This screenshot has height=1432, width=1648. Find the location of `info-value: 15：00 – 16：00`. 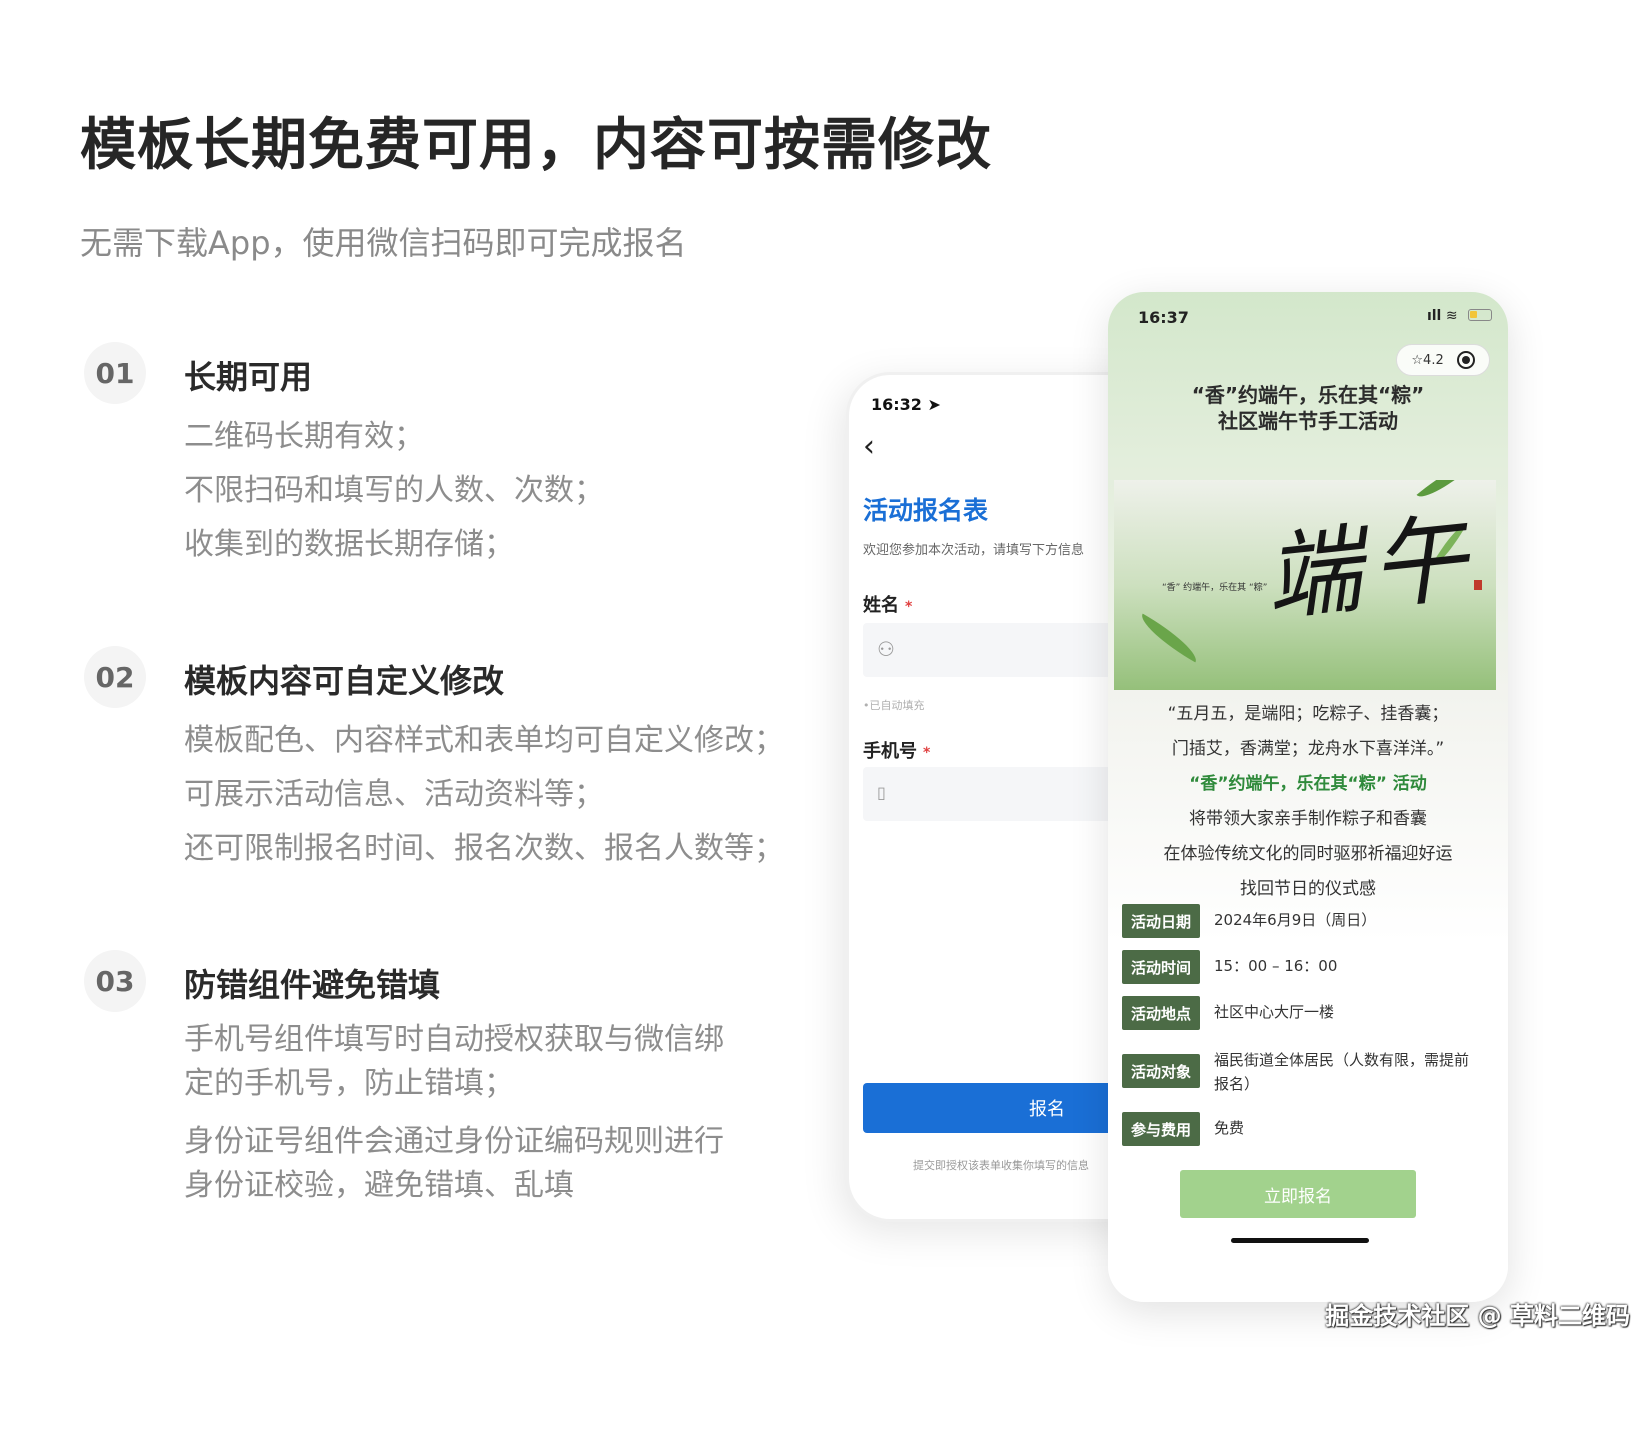

info-value: 15：00 – 16：00 is located at coordinates (1276, 966).